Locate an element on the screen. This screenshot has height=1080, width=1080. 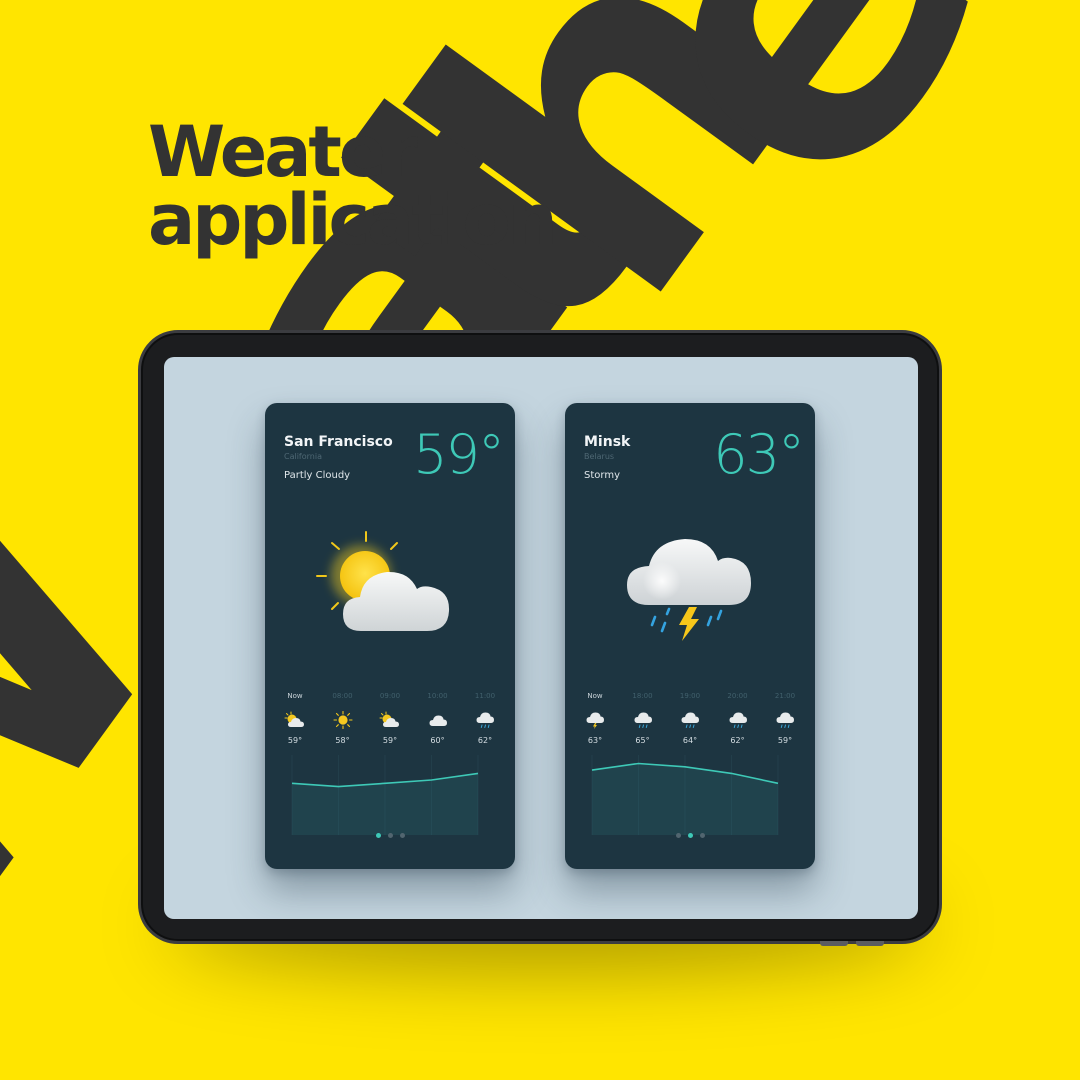
headline-line-2: application is located at coordinates (353, 220).